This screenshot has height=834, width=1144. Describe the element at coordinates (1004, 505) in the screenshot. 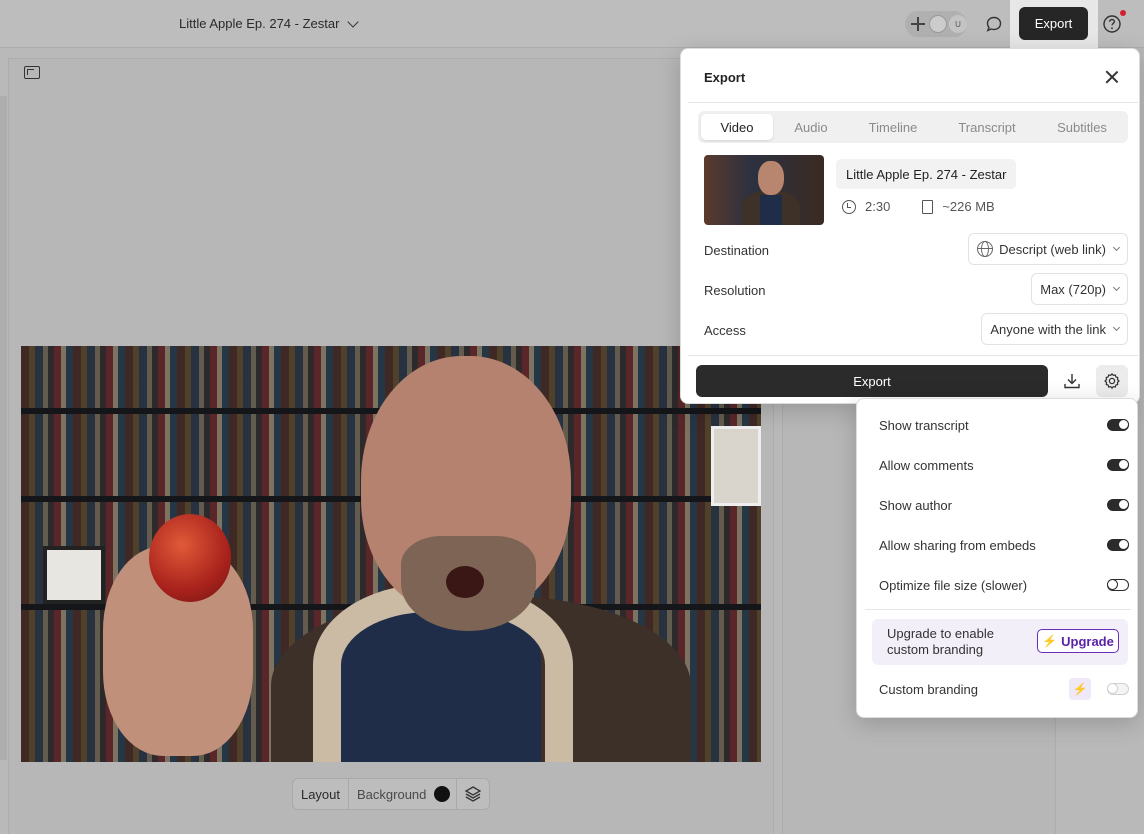

I see `toggle-row-show-author: Show author` at that location.